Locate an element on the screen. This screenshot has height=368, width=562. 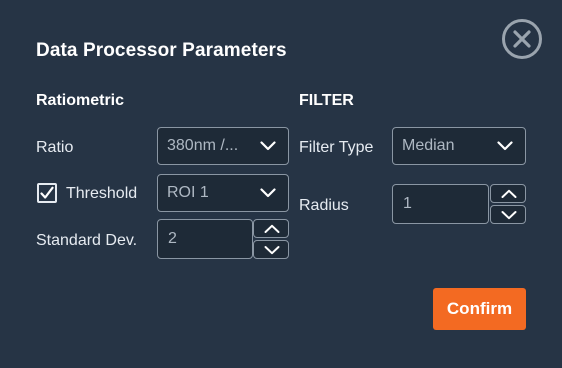
threshold-roi-select: ROI 1 is located at coordinates (223, 193).